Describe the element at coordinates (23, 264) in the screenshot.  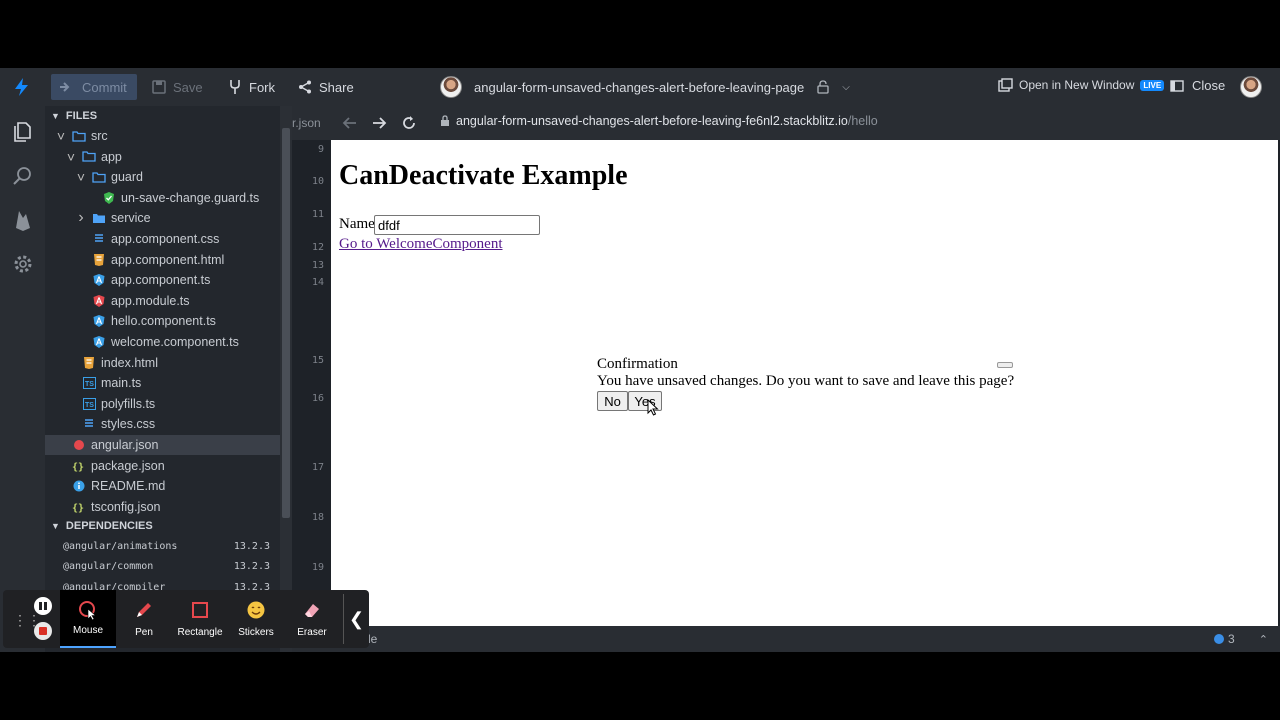
I see `settings-gear-icon` at that location.